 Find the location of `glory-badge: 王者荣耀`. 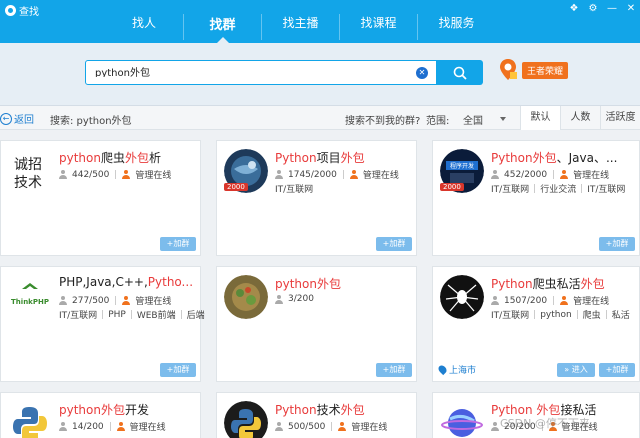

glory-badge: 王者荣耀 is located at coordinates (545, 70).